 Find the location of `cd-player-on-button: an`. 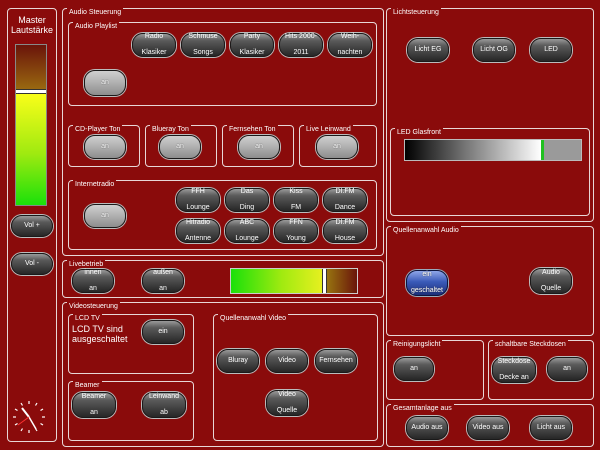

cd-player-on-button: an is located at coordinates (105, 147).